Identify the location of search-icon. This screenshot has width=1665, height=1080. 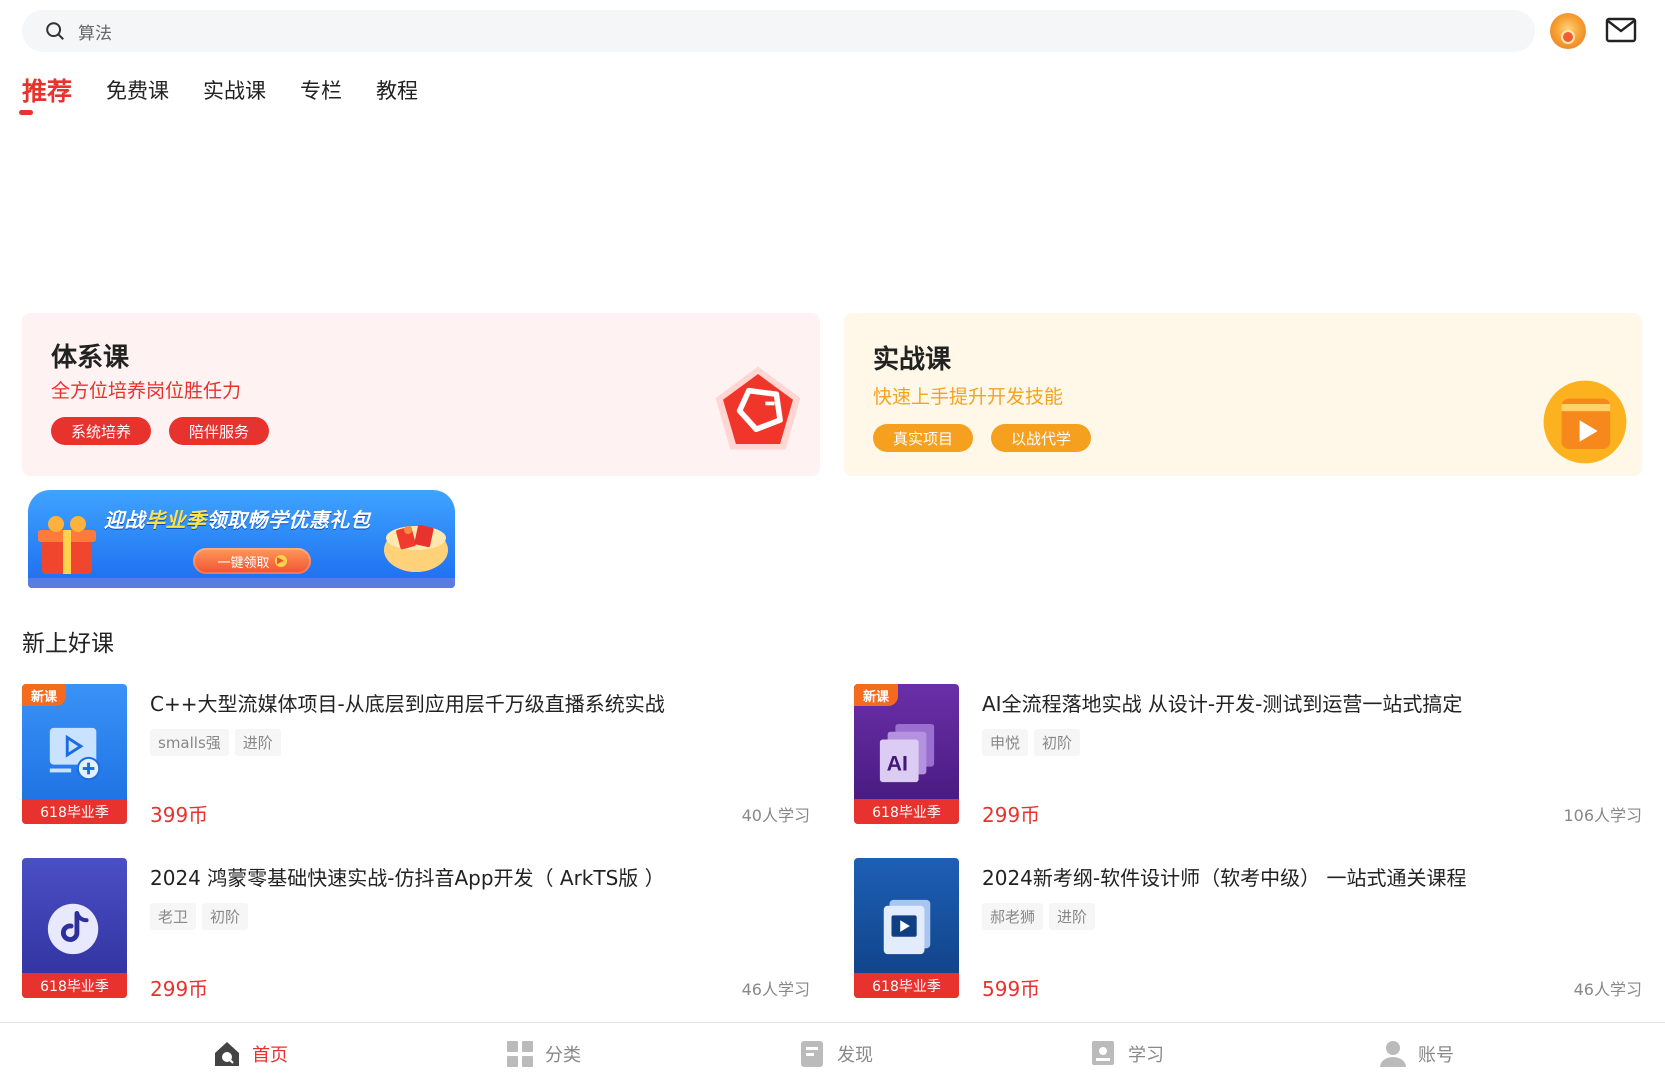
(55, 31).